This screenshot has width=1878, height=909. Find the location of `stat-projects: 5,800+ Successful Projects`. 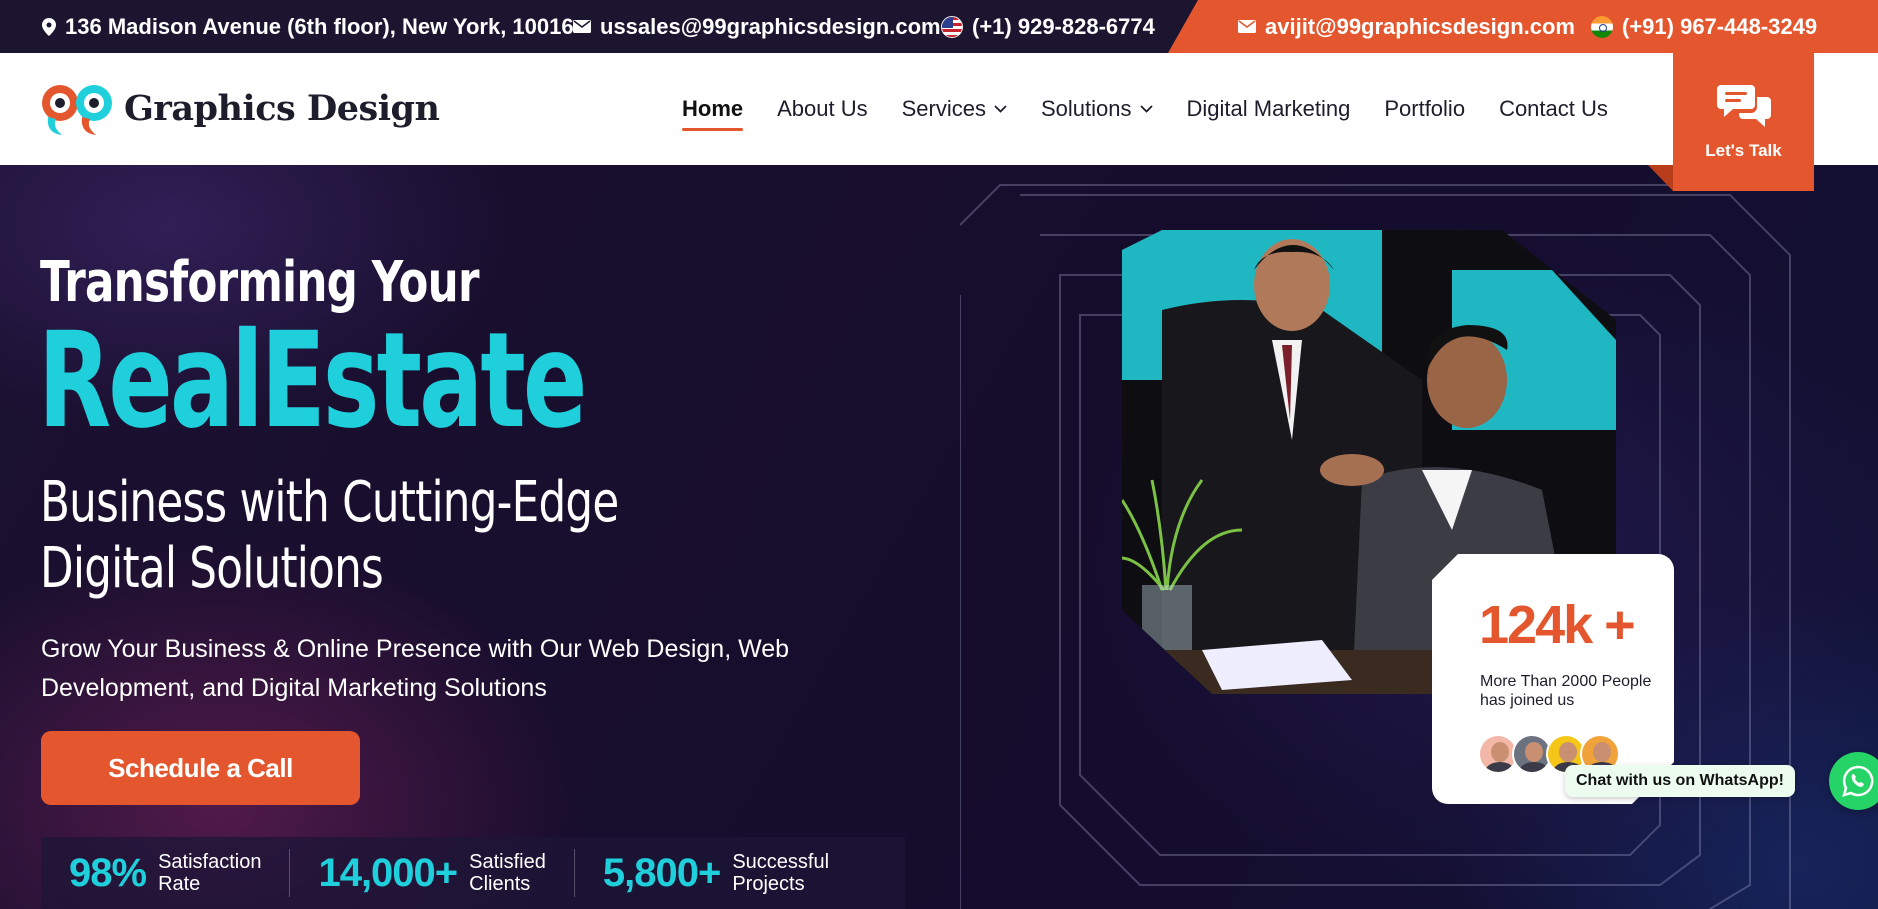

stat-projects: 5,800+ Successful Projects is located at coordinates (715, 873).